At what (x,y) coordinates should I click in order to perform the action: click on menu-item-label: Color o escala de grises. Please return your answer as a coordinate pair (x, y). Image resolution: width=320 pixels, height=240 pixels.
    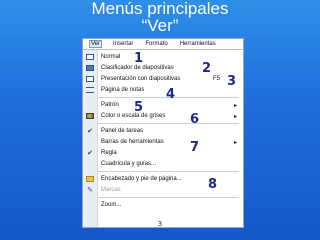
    Looking at the image, I should click on (133, 116).